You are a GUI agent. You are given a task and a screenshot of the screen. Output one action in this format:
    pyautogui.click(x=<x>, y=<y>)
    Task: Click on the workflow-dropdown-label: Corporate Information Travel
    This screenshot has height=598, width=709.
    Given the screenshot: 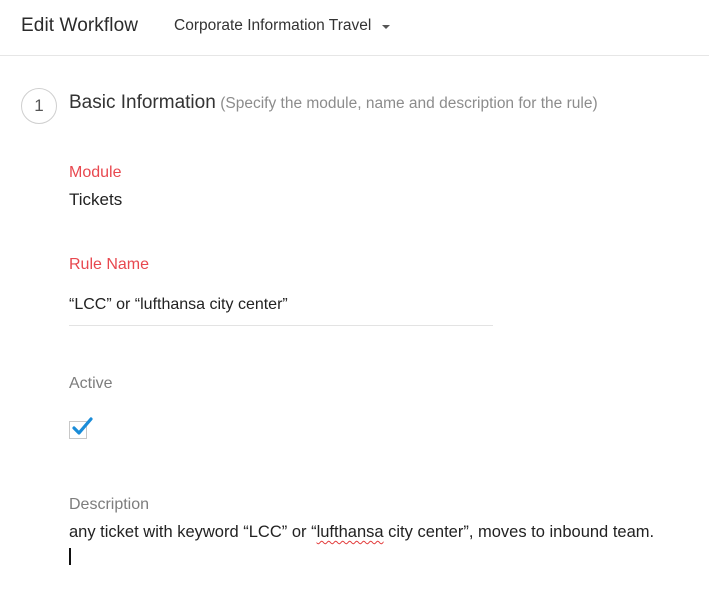 What is the action you would take?
    pyautogui.click(x=273, y=25)
    